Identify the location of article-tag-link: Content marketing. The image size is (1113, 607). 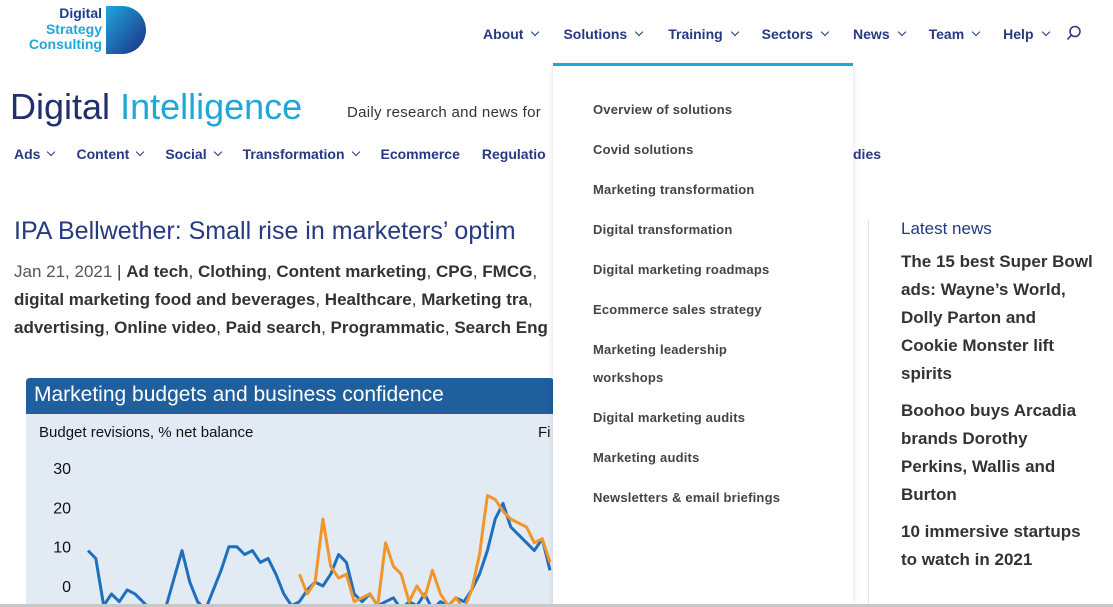
(351, 271).